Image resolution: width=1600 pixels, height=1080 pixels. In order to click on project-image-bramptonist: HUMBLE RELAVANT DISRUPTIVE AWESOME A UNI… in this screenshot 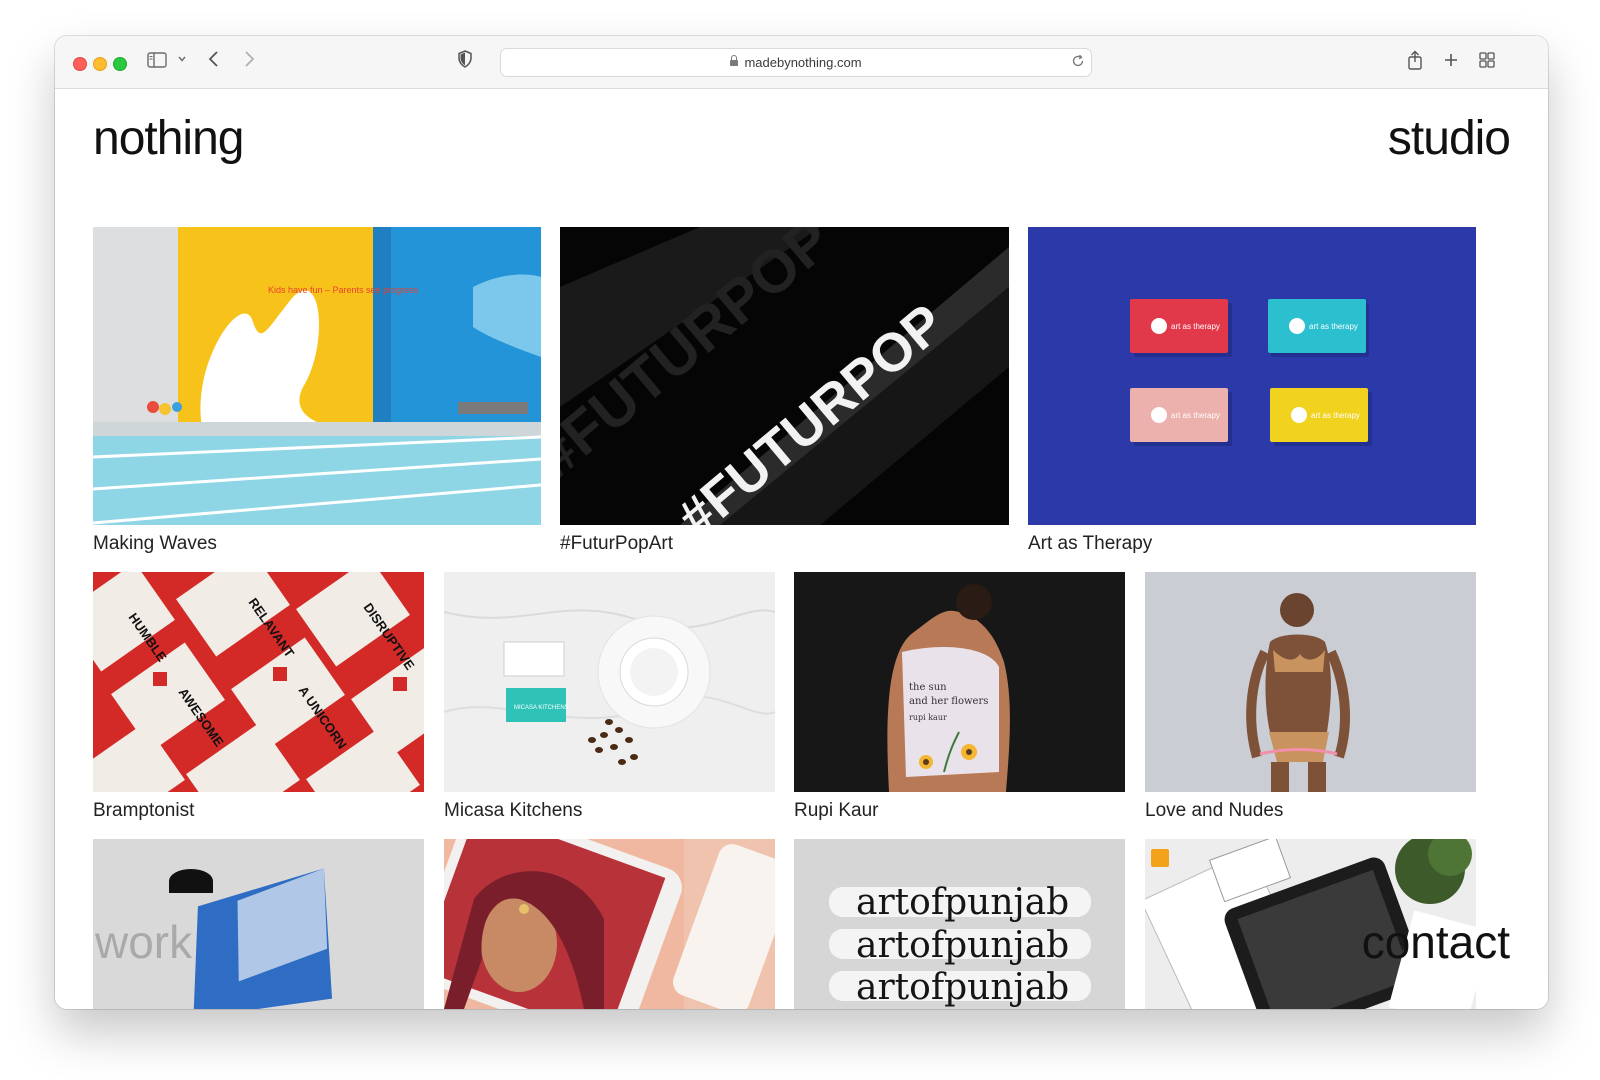, I will do `click(258, 682)`.